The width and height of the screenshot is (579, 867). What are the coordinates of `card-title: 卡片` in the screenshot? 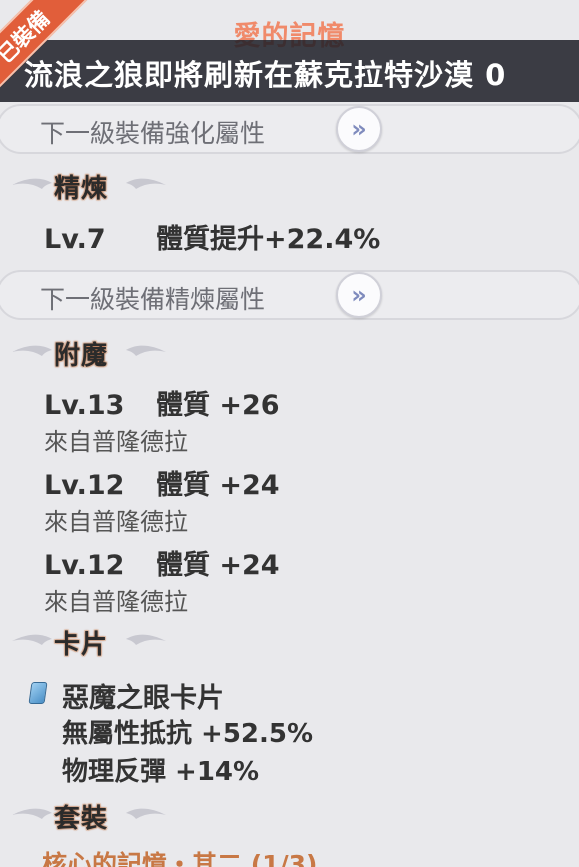 It's located at (81, 645).